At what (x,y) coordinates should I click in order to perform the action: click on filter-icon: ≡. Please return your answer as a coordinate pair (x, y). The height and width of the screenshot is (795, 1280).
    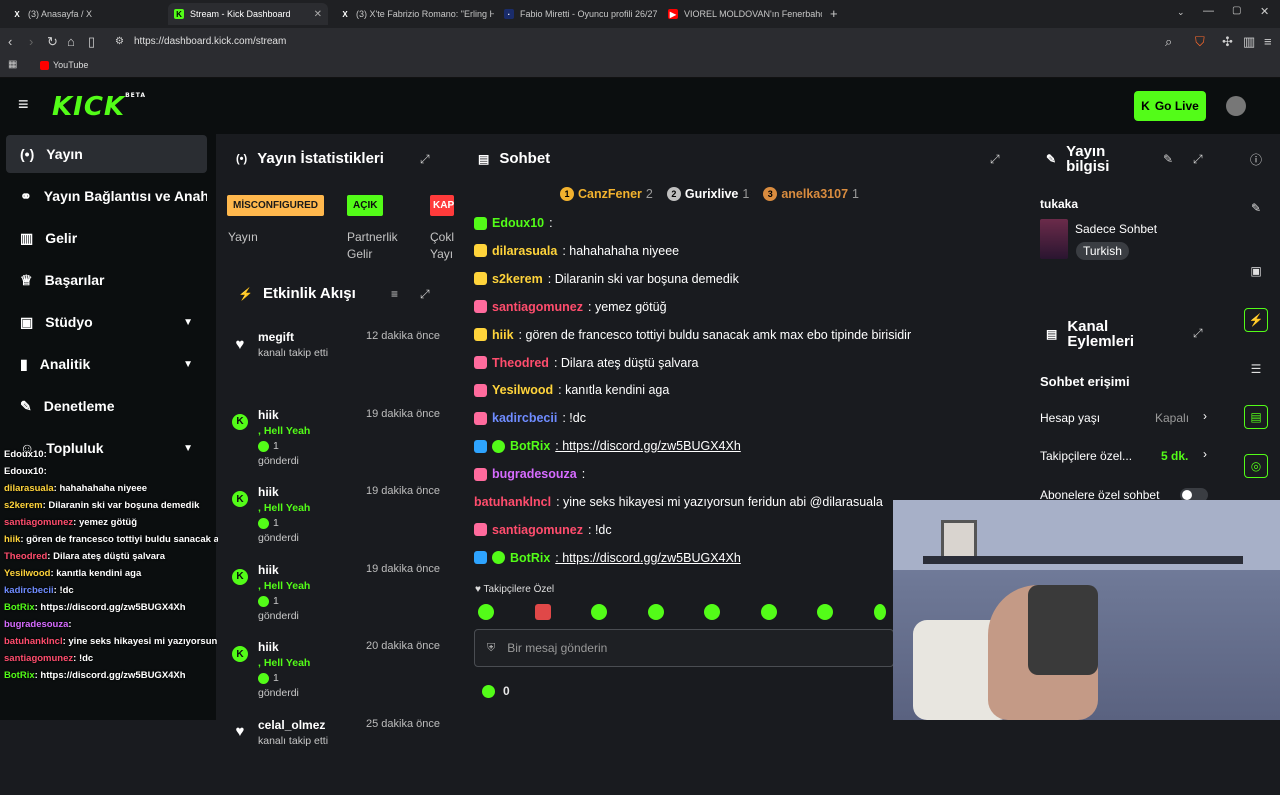
    Looking at the image, I should click on (394, 294).